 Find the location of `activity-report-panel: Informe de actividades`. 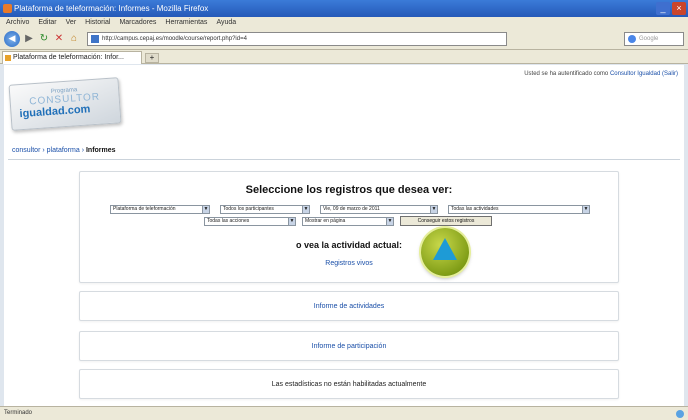

activity-report-panel: Informe de actividades is located at coordinates (349, 306).